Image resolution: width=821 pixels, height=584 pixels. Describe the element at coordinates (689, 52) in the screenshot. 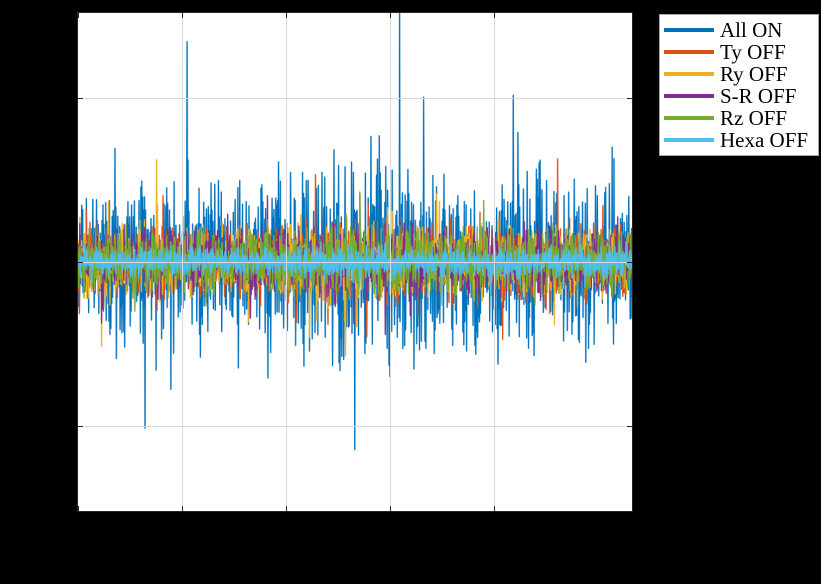

I see `legend-swatch-ty-off` at that location.